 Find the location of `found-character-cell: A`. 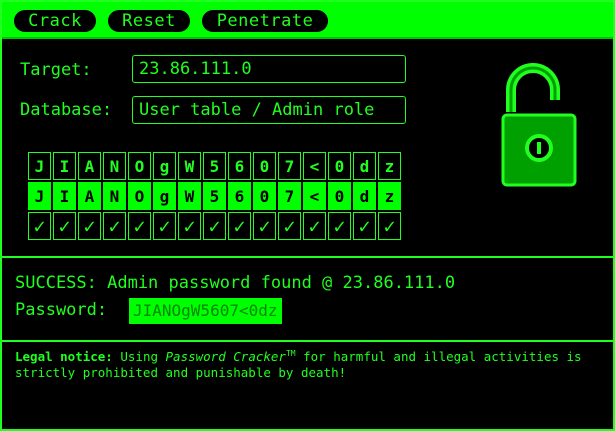

found-character-cell: A is located at coordinates (89, 166).